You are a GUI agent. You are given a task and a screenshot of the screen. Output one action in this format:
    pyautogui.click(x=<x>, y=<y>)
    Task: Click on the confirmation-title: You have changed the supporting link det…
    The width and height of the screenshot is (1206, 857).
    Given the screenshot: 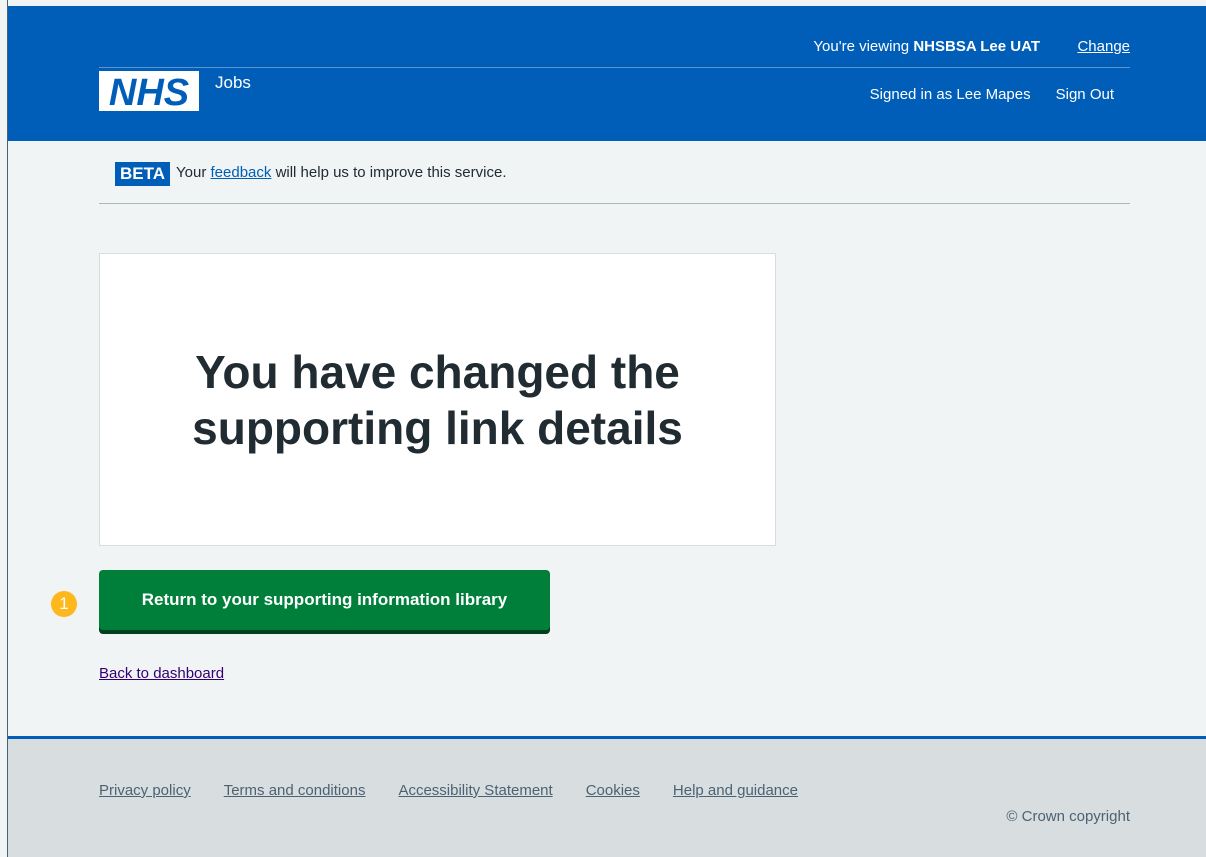 What is the action you would take?
    pyautogui.click(x=437, y=399)
    